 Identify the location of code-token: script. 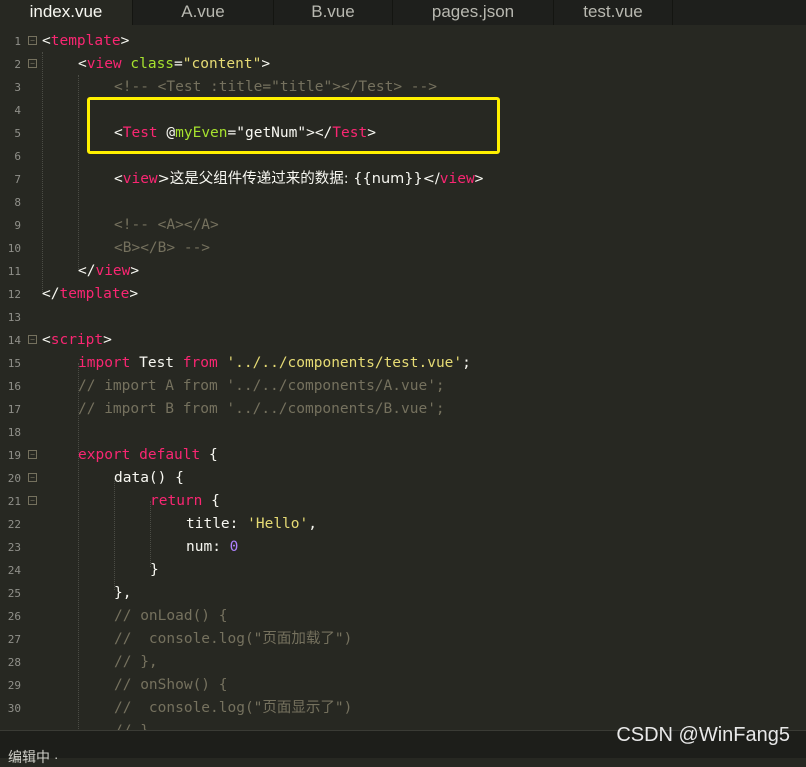
(77, 340).